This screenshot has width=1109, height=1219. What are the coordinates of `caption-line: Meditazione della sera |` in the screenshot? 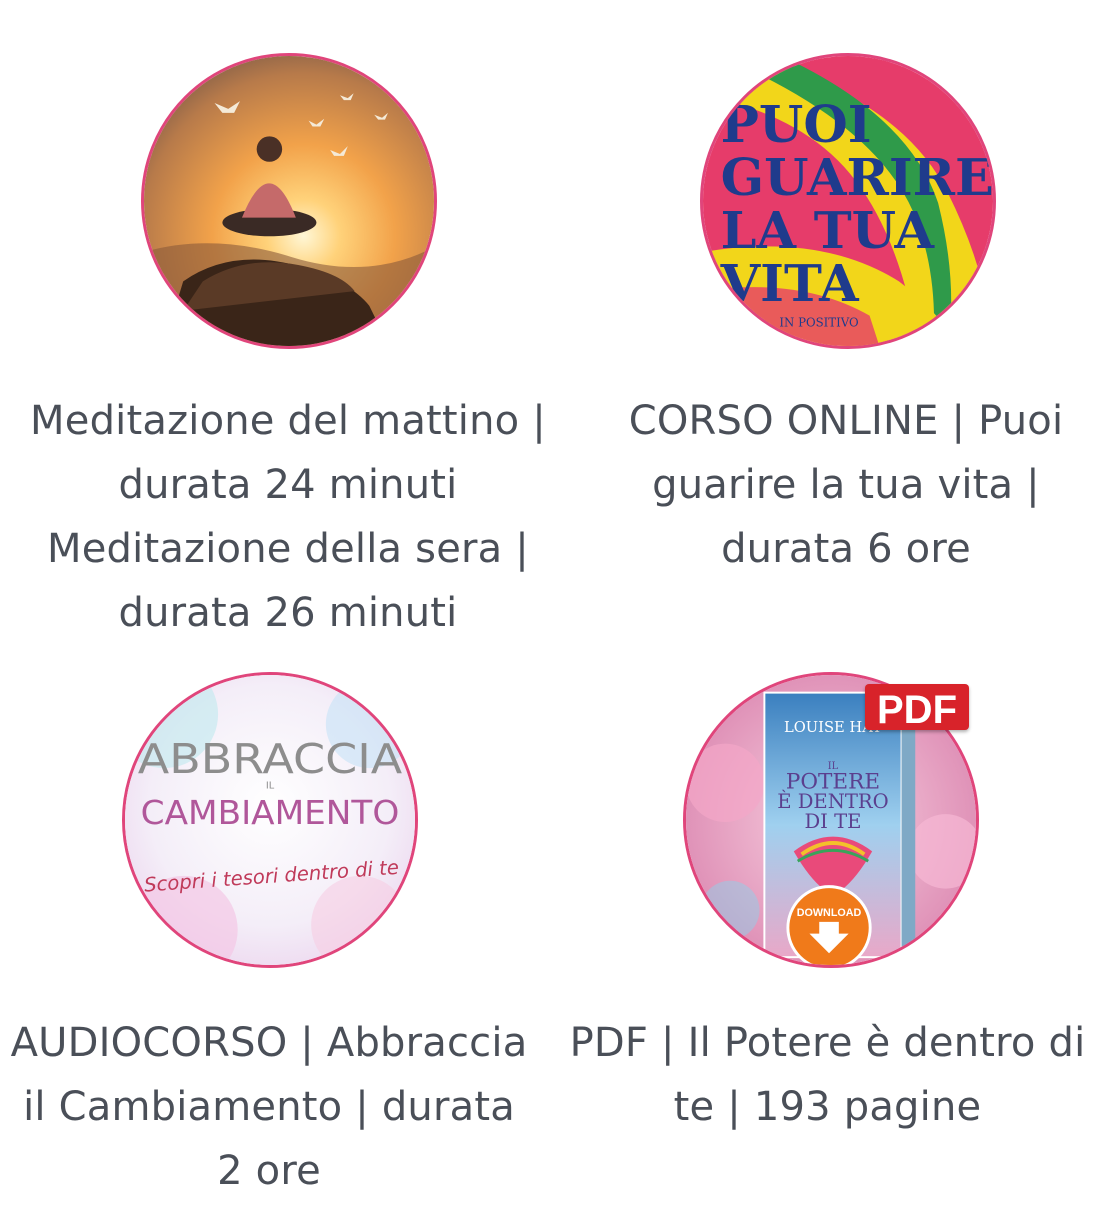 It's located at (288, 549).